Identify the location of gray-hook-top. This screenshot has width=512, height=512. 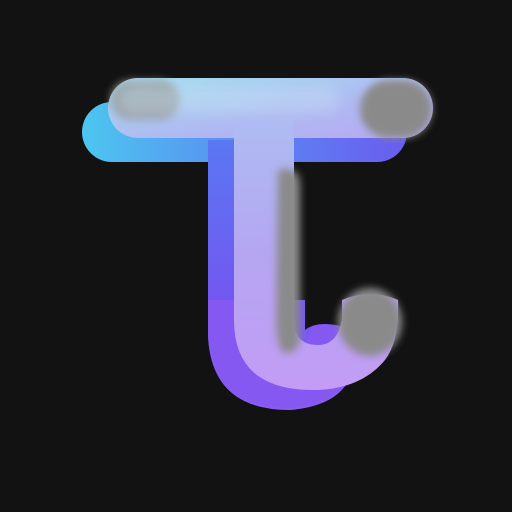
(370, 322).